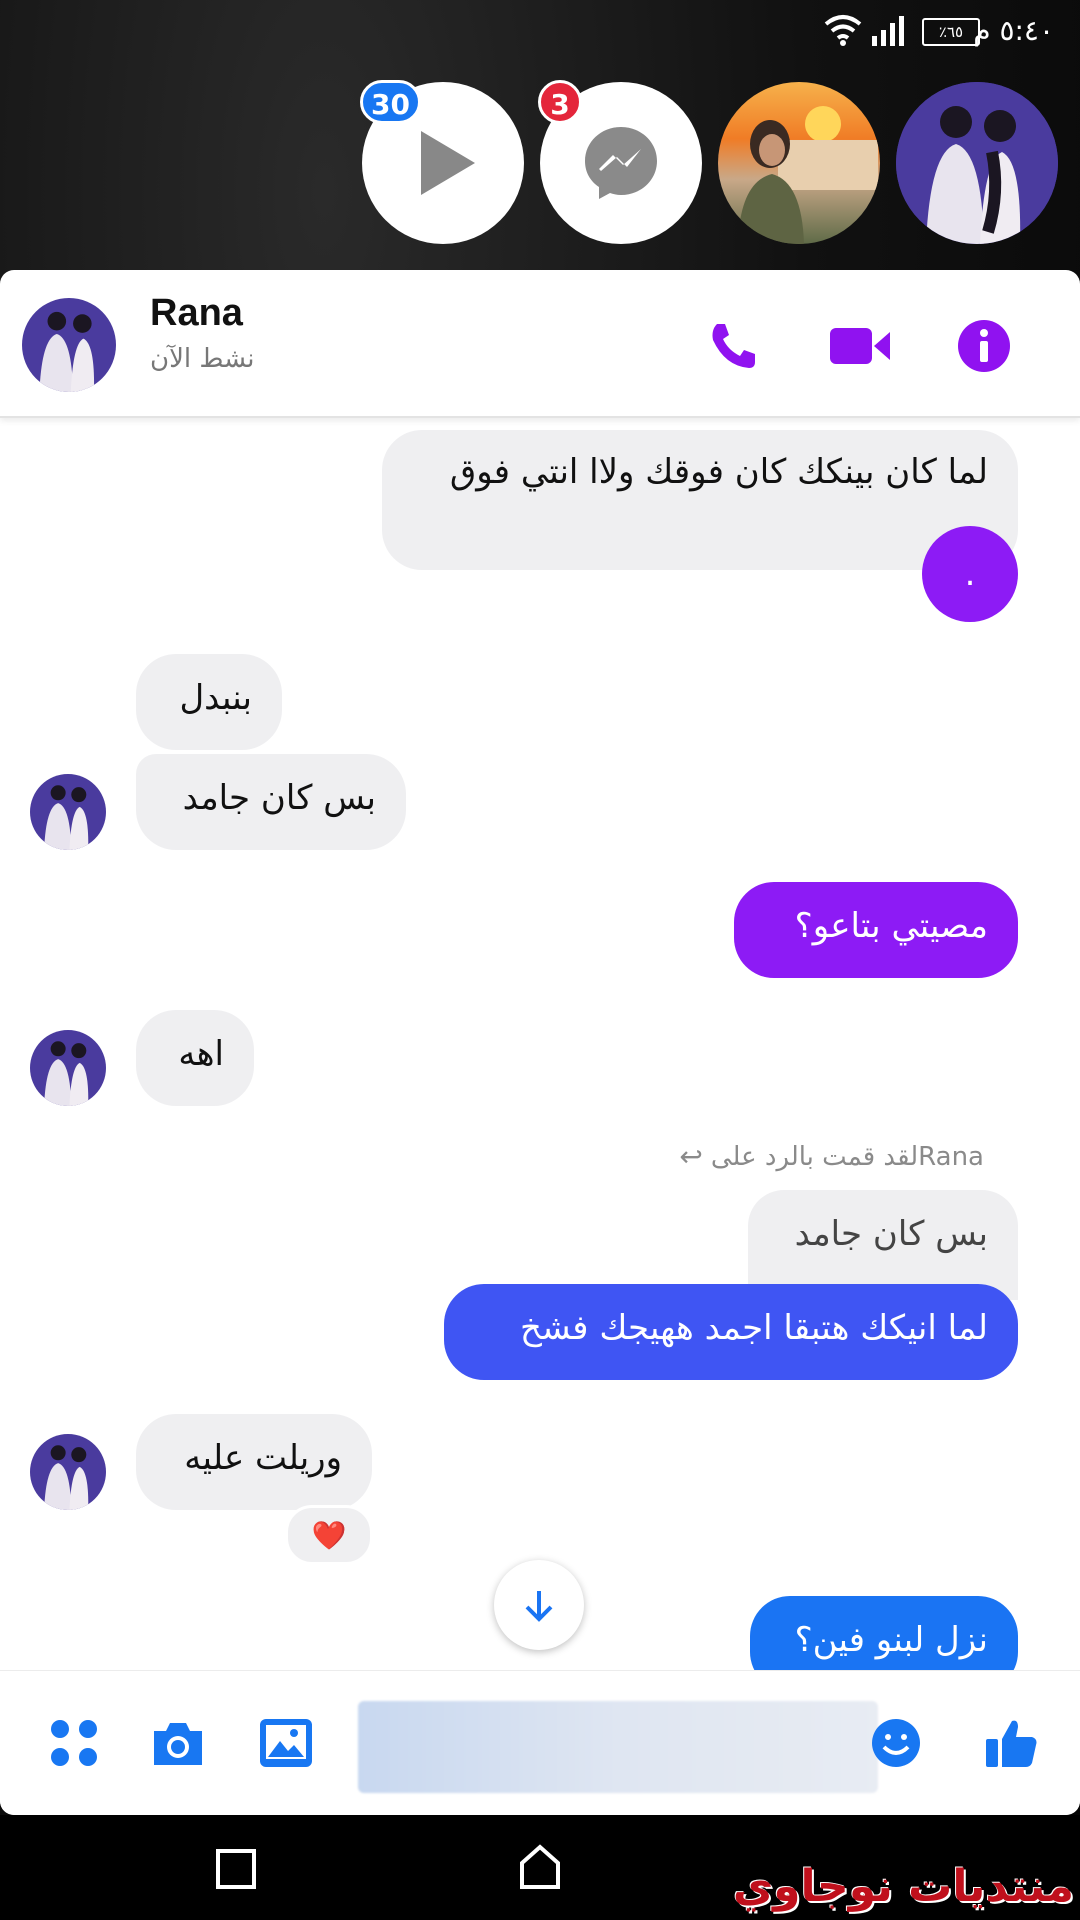 The width and height of the screenshot is (1080, 1920). Describe the element at coordinates (390, 102) in the screenshot. I see `unread-badge: 30` at that location.